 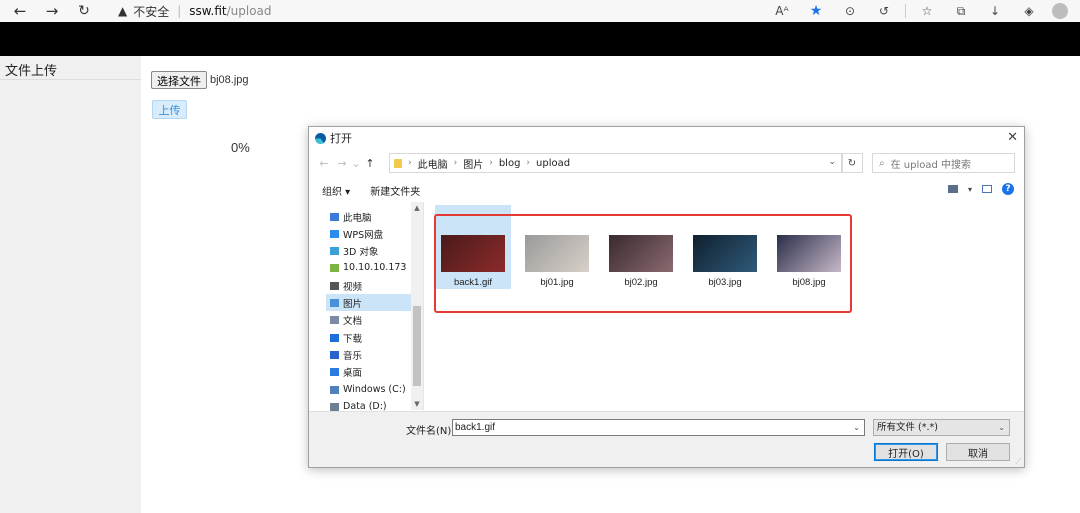 What do you see at coordinates (123, 11) in the screenshot?
I see `warning-icon: ▲` at bounding box center [123, 11].